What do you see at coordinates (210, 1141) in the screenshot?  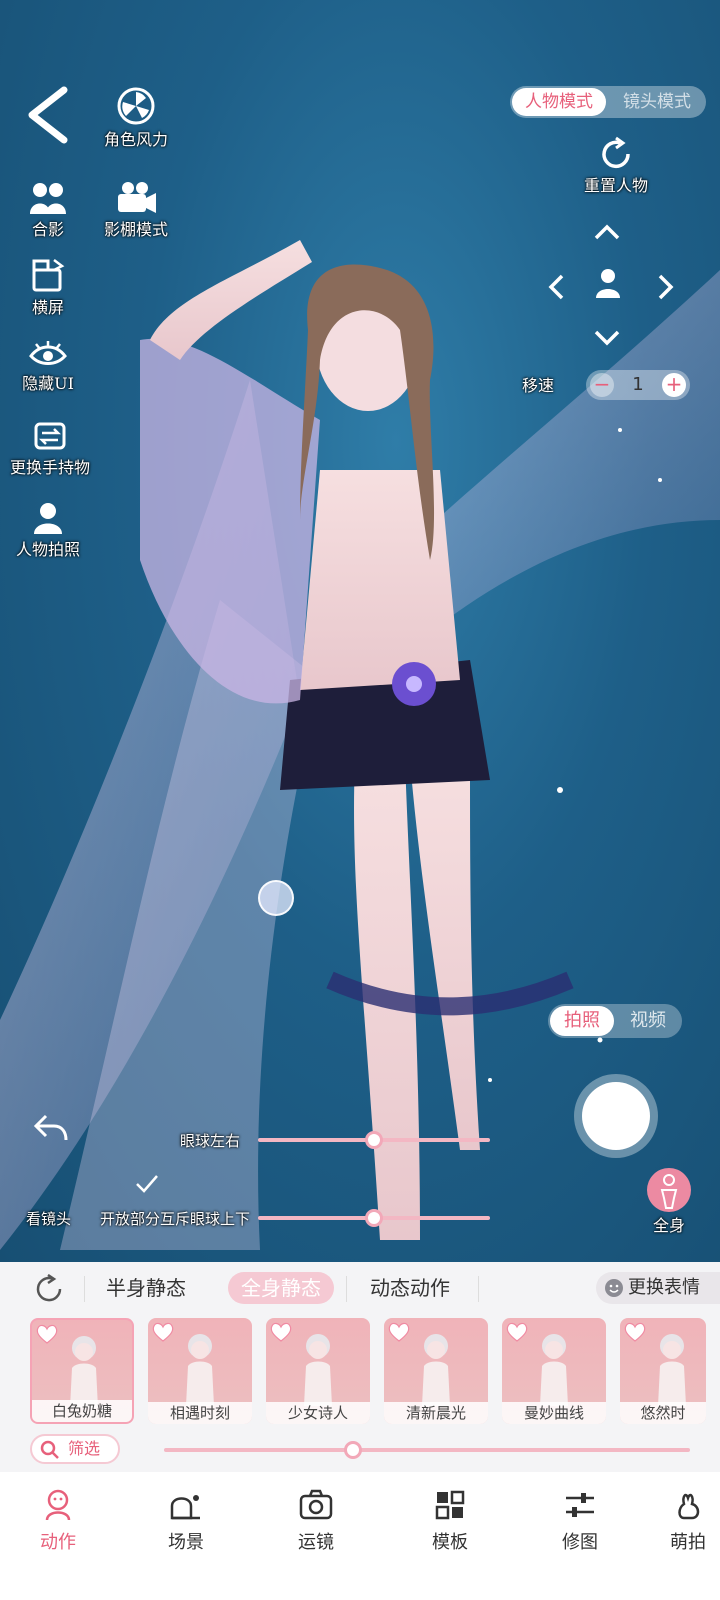 I see `eye-horizontal-label: 眼球左右` at bounding box center [210, 1141].